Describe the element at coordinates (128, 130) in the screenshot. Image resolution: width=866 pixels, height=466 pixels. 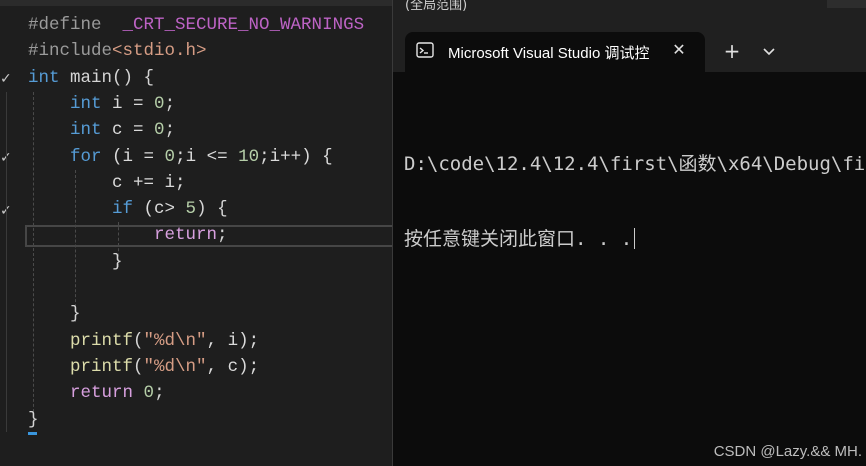
I see `code-token: c =` at that location.